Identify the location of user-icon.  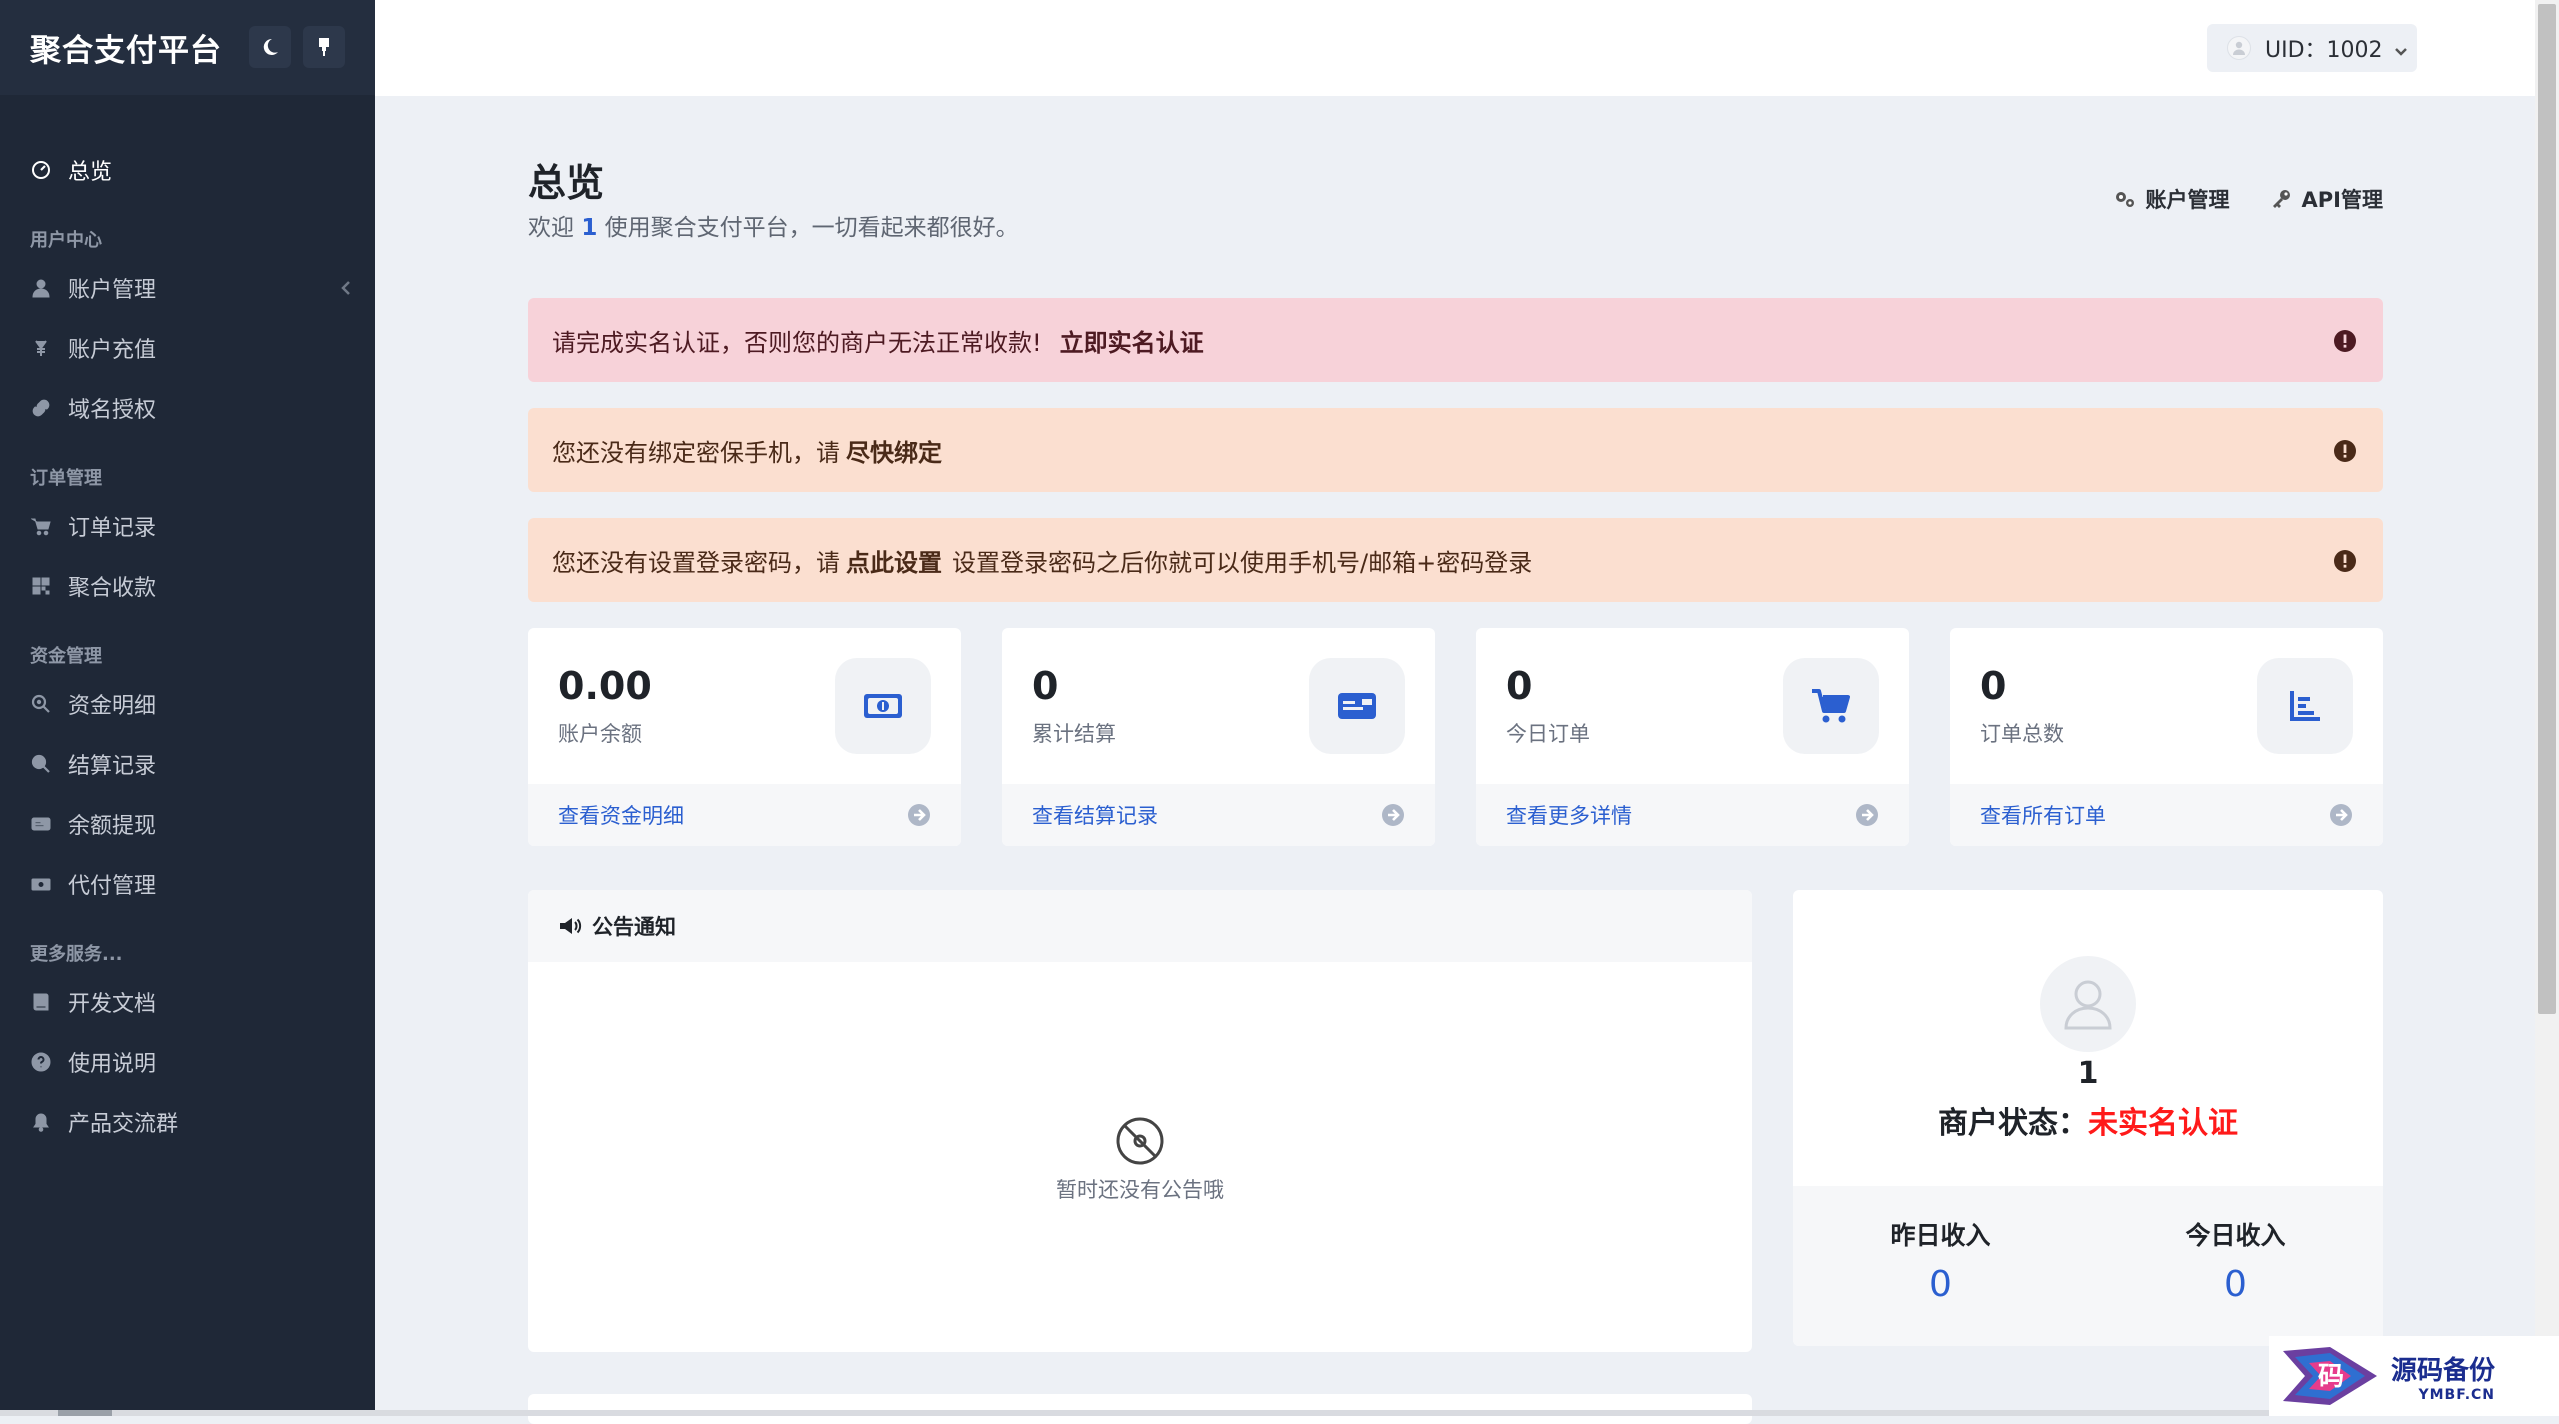
(41, 288).